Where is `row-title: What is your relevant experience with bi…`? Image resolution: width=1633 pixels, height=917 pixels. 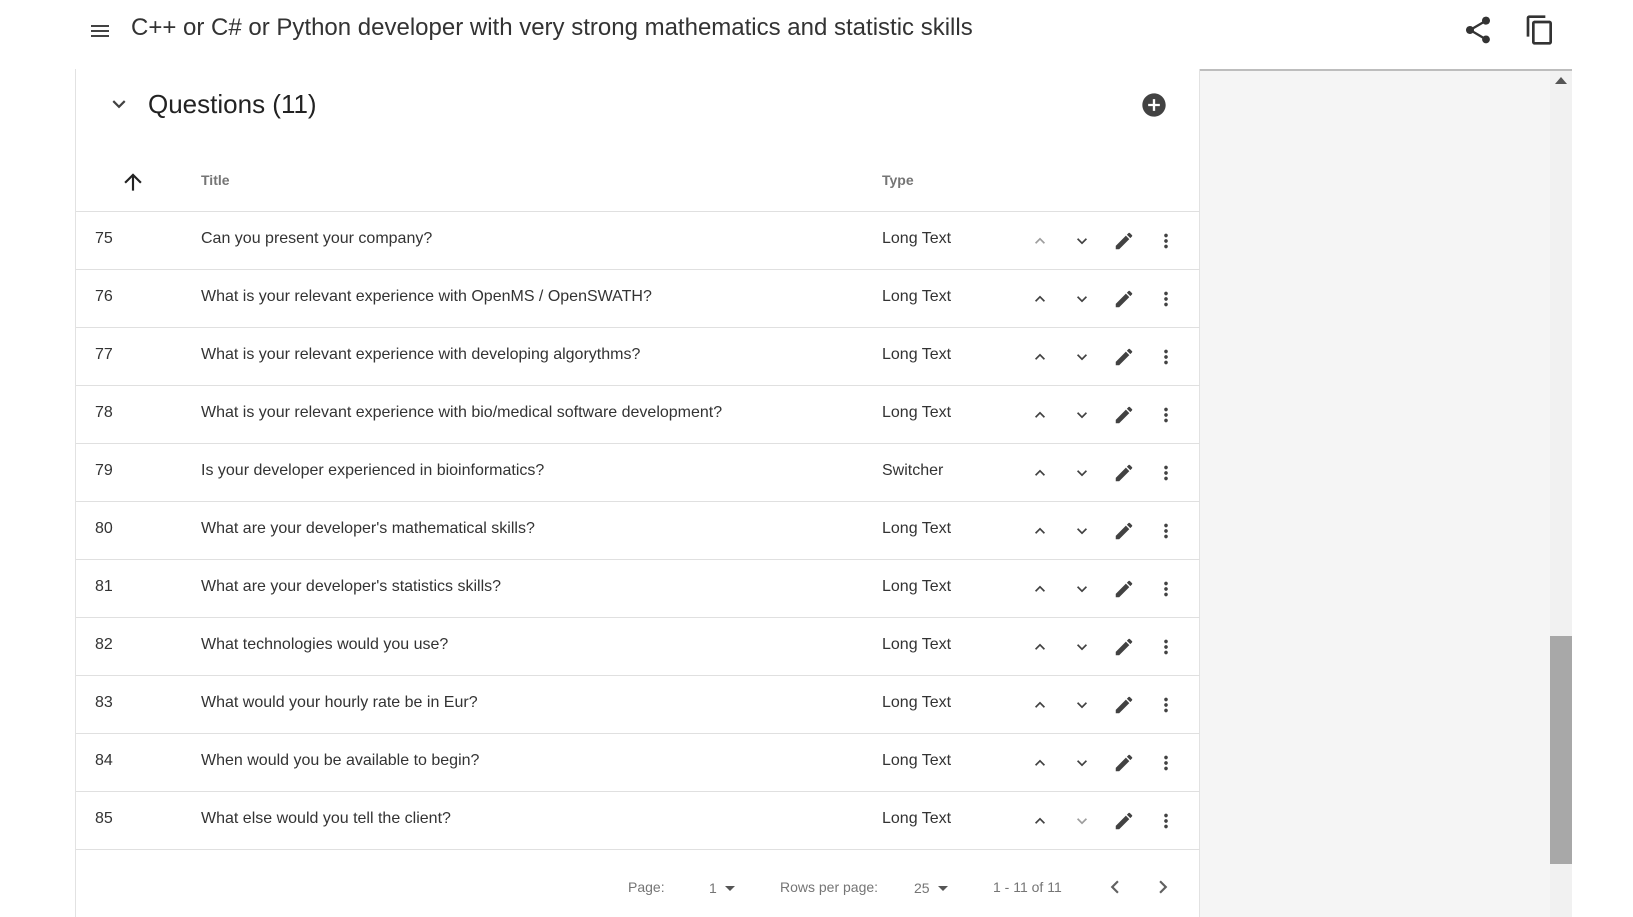
row-title: What is your relevant experience with bi… is located at coordinates (462, 412).